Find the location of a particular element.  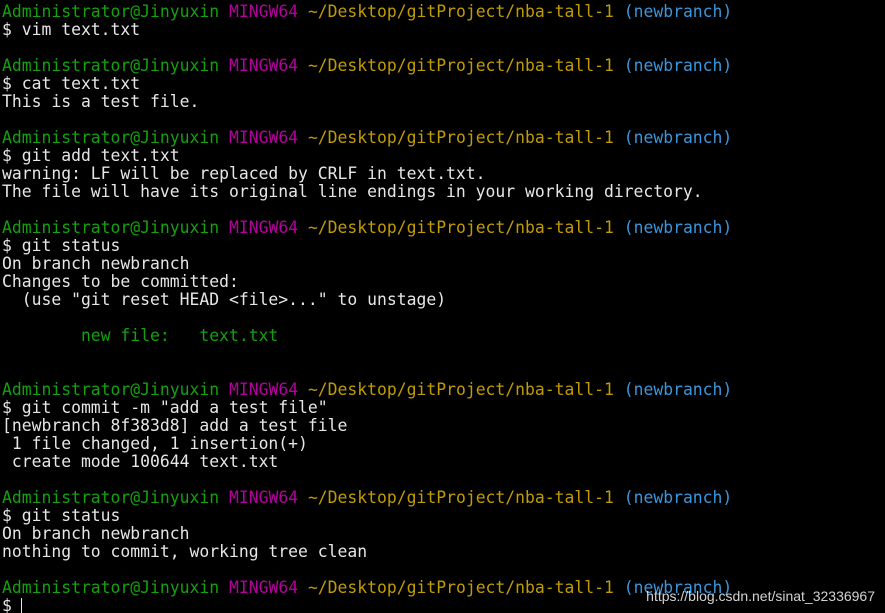

staged-file-line: new file: text.txt is located at coordinates (140, 336).